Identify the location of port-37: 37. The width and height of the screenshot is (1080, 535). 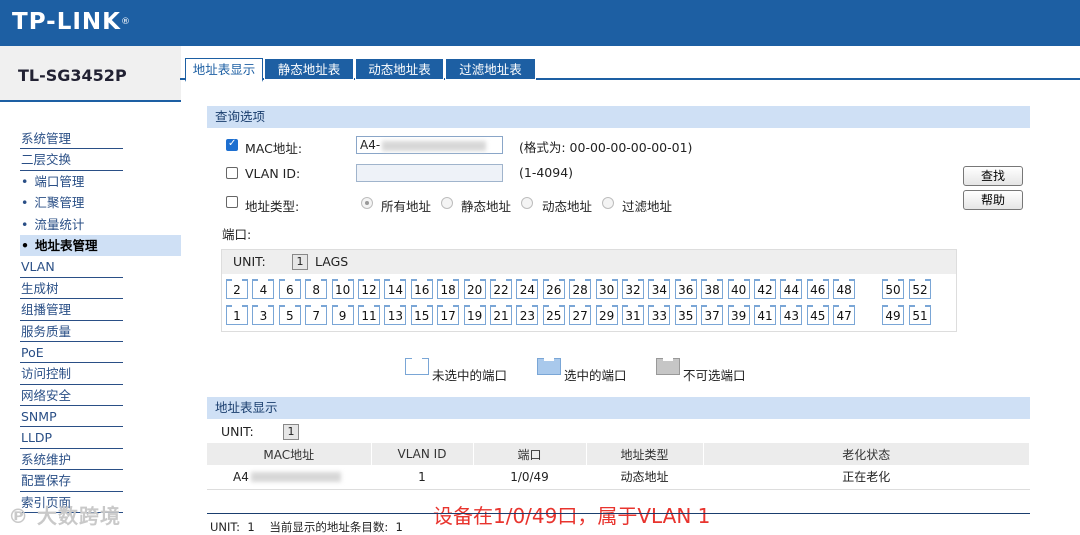
(712, 315).